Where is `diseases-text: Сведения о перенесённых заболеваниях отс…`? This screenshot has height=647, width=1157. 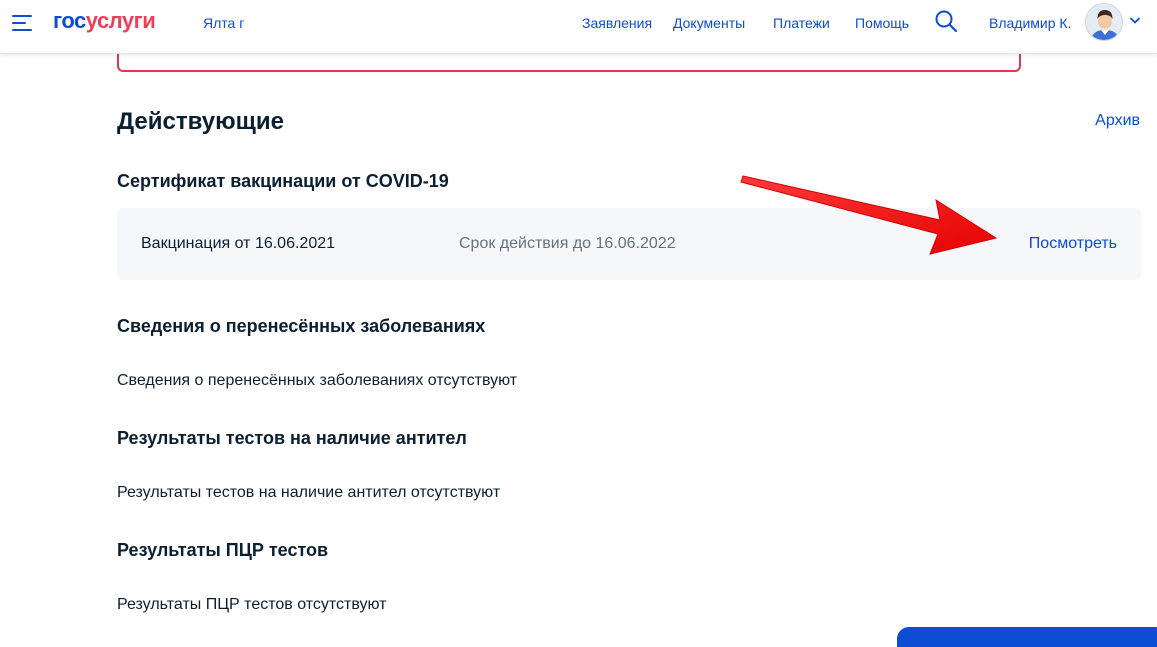
diseases-text: Сведения о перенесённых заболеваниях отс… is located at coordinates (317, 380).